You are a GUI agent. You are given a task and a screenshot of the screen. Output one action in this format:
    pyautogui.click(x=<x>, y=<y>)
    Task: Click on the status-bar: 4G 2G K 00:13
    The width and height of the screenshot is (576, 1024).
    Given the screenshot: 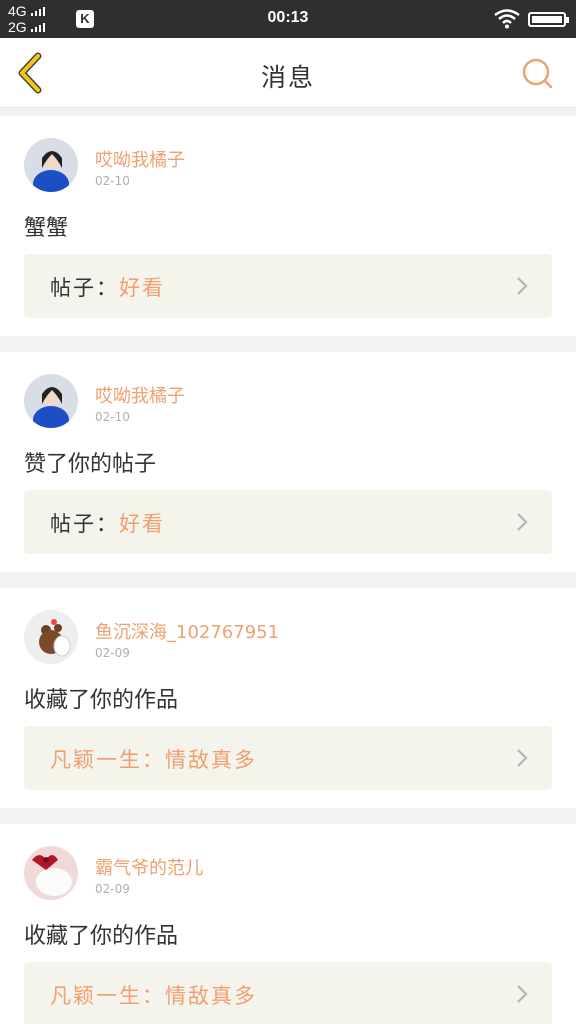 What is the action you would take?
    pyautogui.click(x=288, y=19)
    